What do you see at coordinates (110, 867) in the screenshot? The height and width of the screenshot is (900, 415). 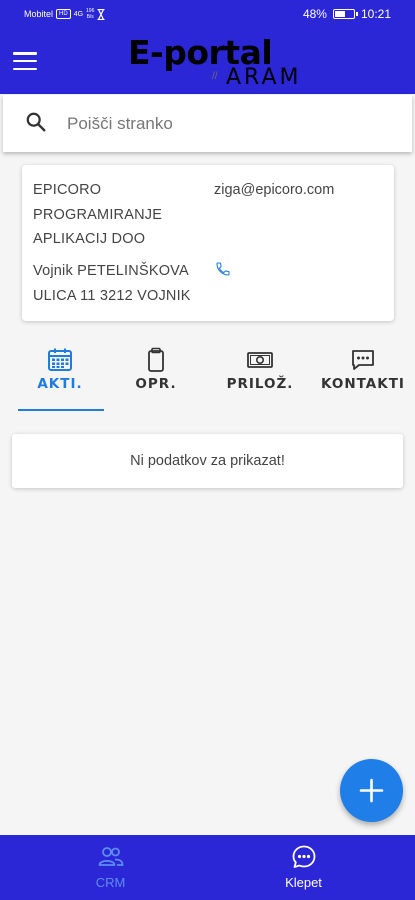 I see `nav-item-crm: CRM` at bounding box center [110, 867].